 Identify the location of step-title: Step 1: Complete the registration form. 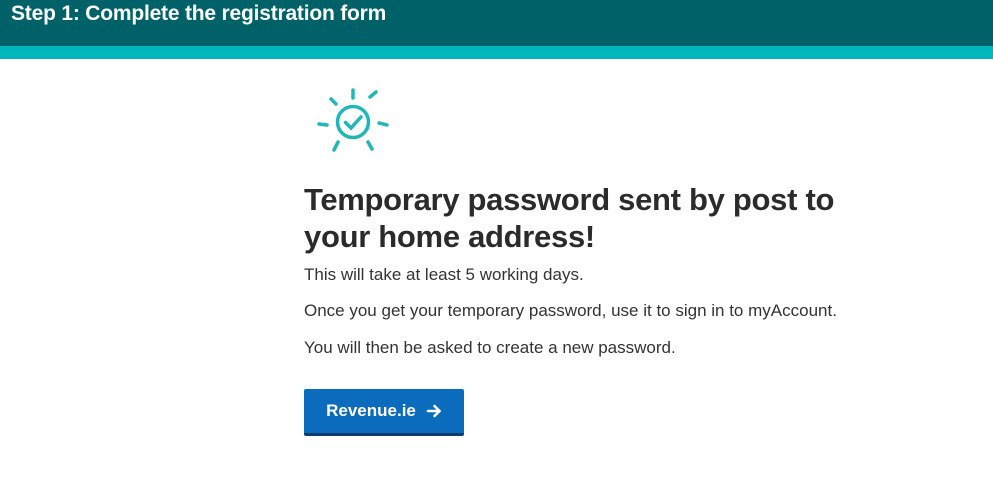
(199, 13).